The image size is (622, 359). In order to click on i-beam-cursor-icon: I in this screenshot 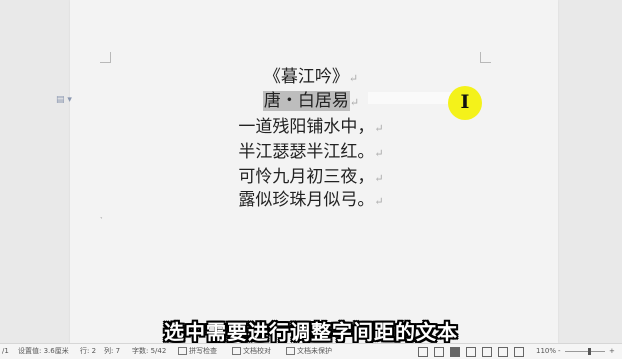, I will do `click(465, 102)`.